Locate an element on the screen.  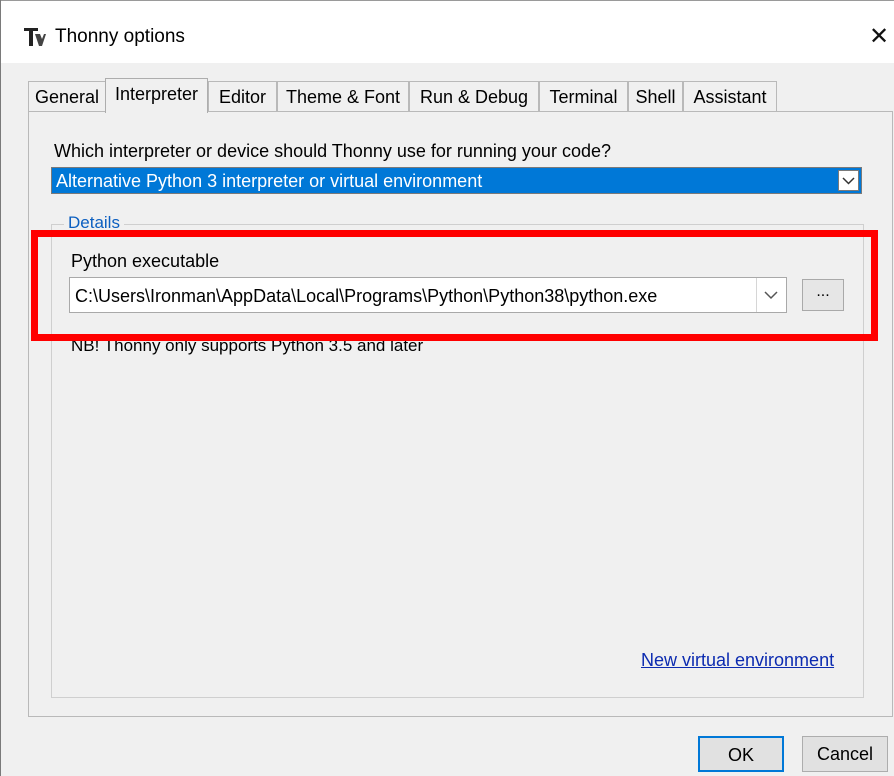
tab-interpreter: Interpreter is located at coordinates (156, 95).